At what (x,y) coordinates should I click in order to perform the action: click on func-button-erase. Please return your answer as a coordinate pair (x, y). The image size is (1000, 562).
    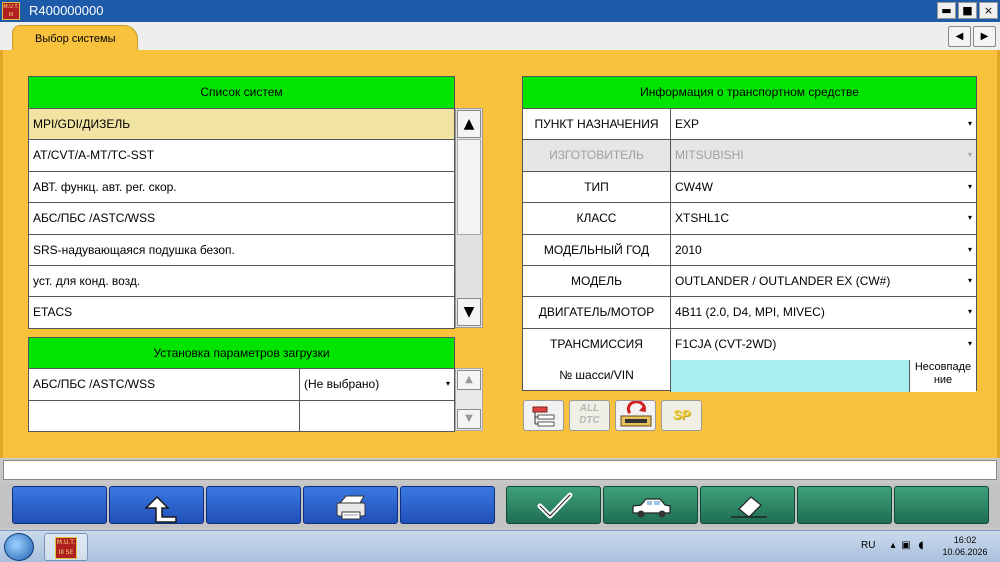
    Looking at the image, I should click on (747, 505).